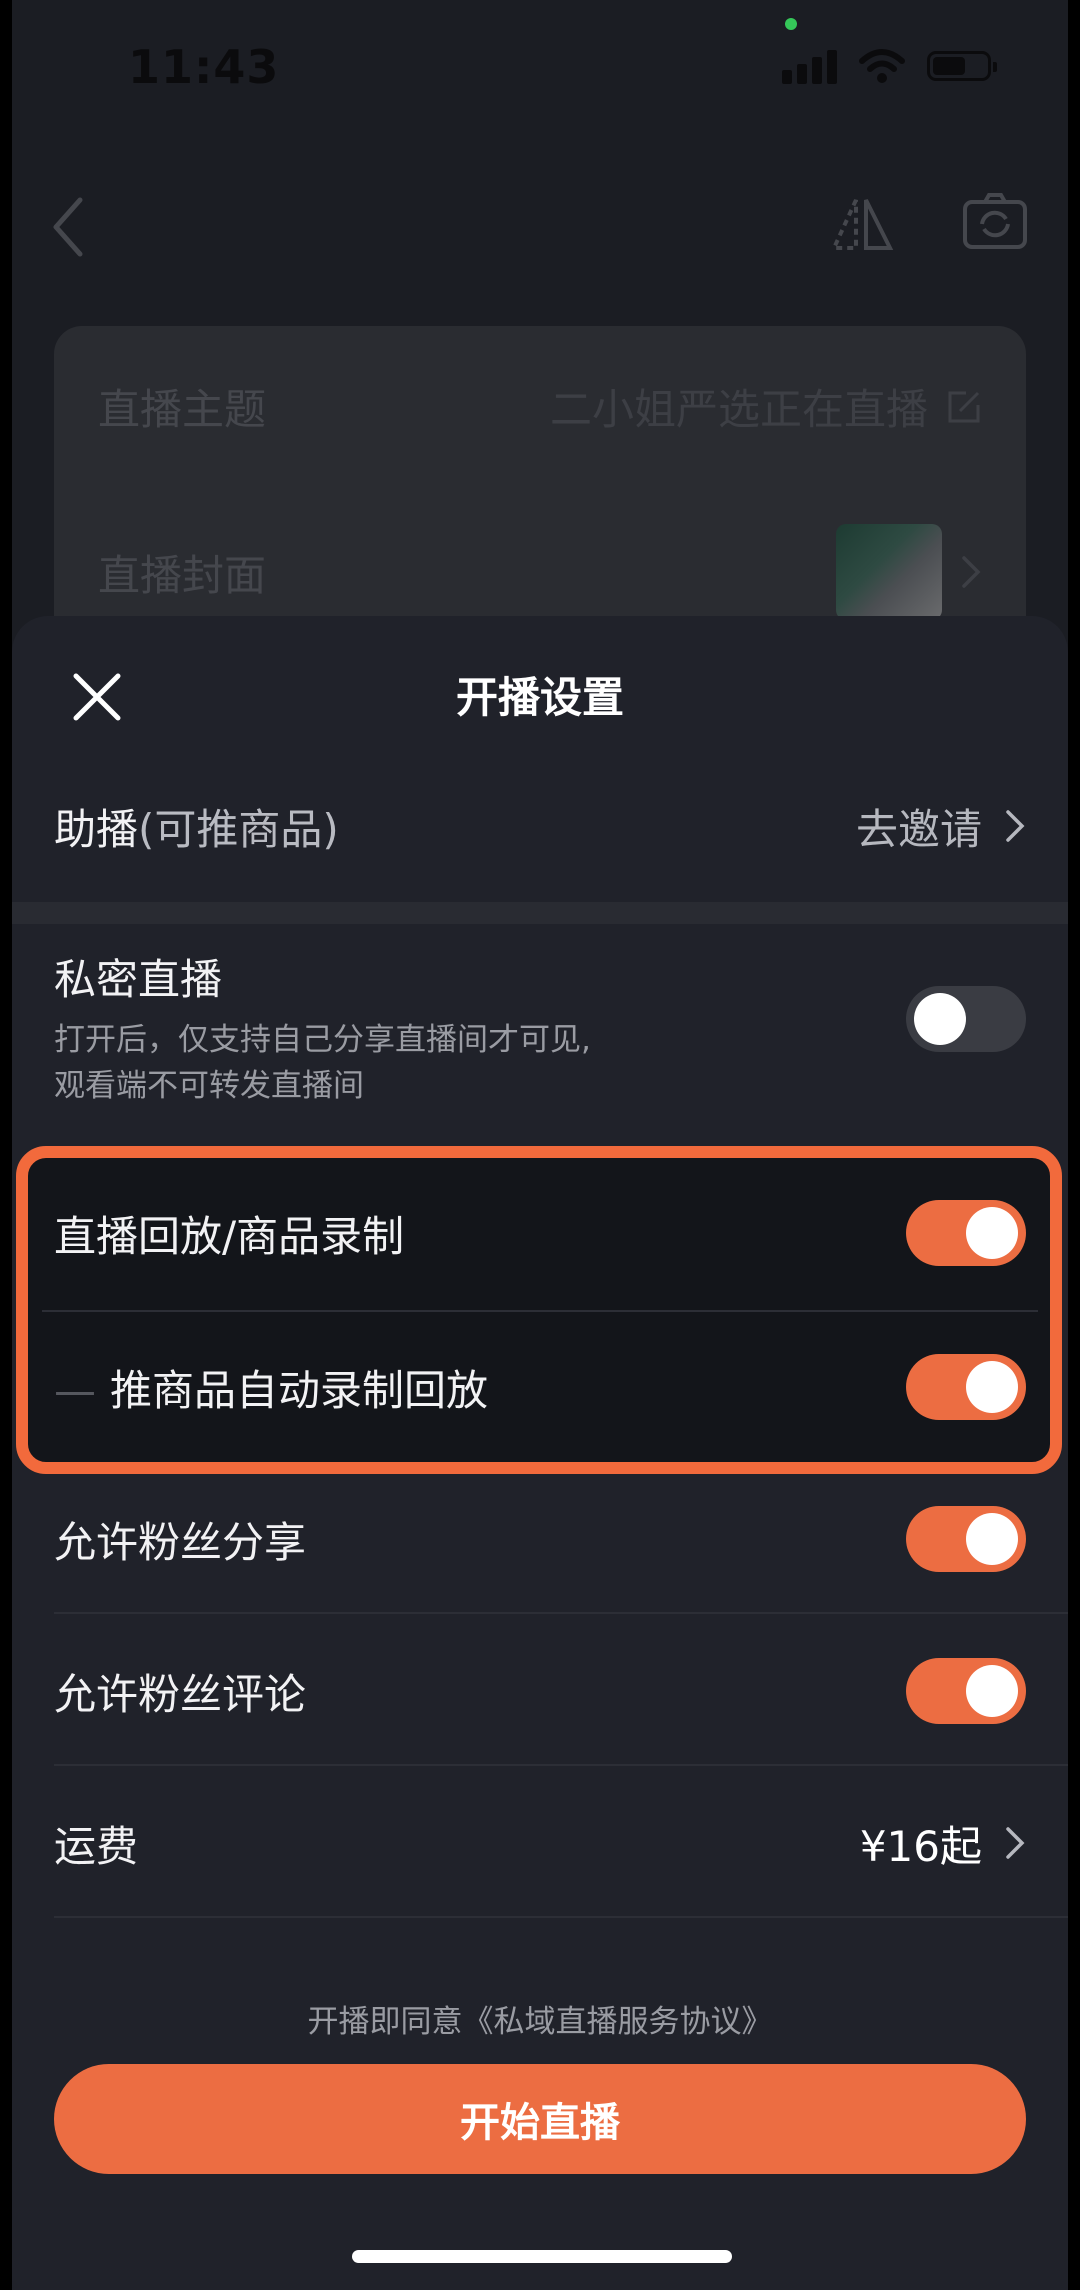 The image size is (1080, 2290). Describe the element at coordinates (229, 1236) in the screenshot. I see `replay-label: 直播回放/商品录制` at that location.